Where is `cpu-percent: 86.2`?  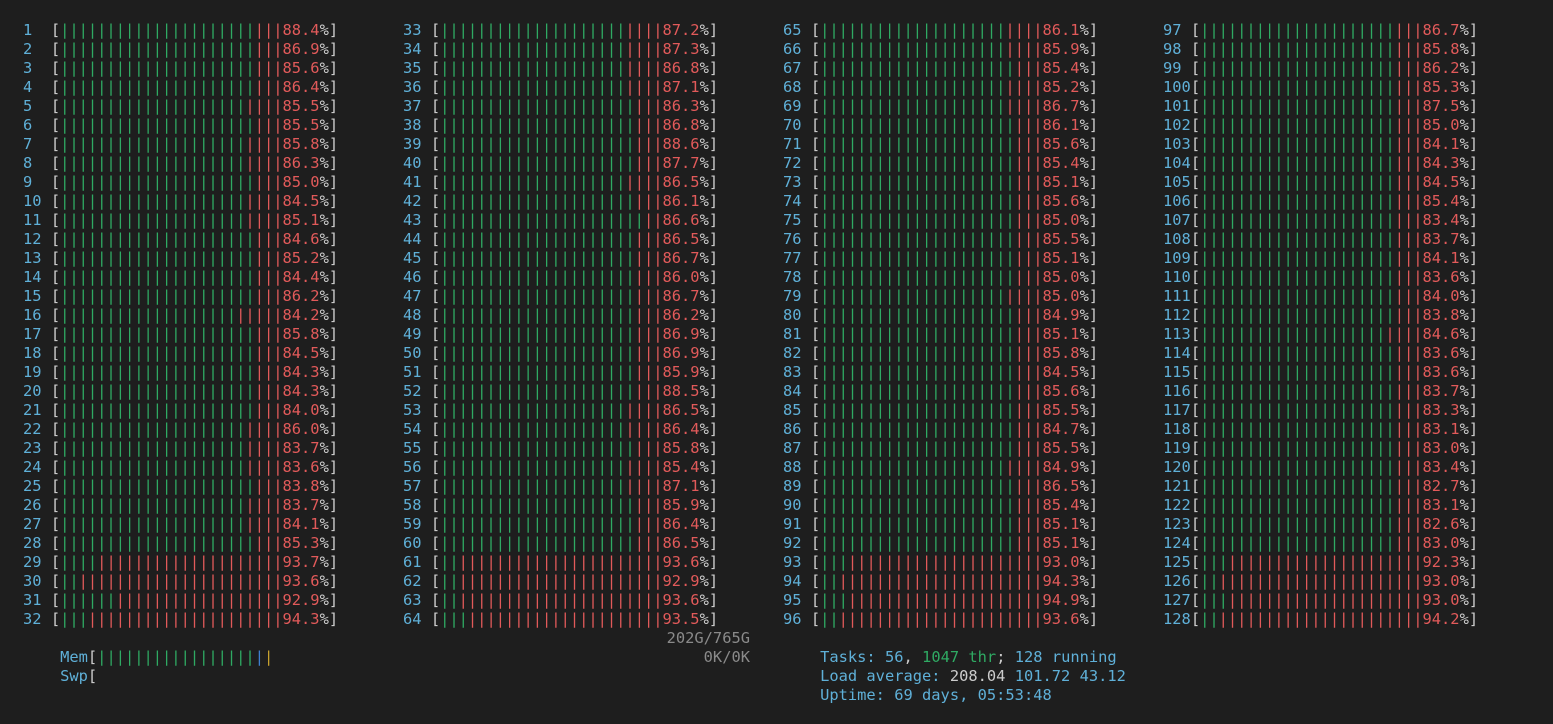 cpu-percent: 86.2 is located at coordinates (301, 296).